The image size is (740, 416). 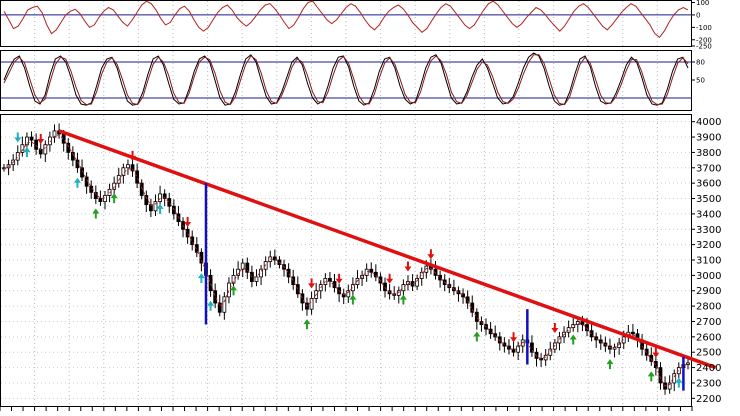 I want to click on price-y-tick-label: 2500, so click(x=708, y=353).